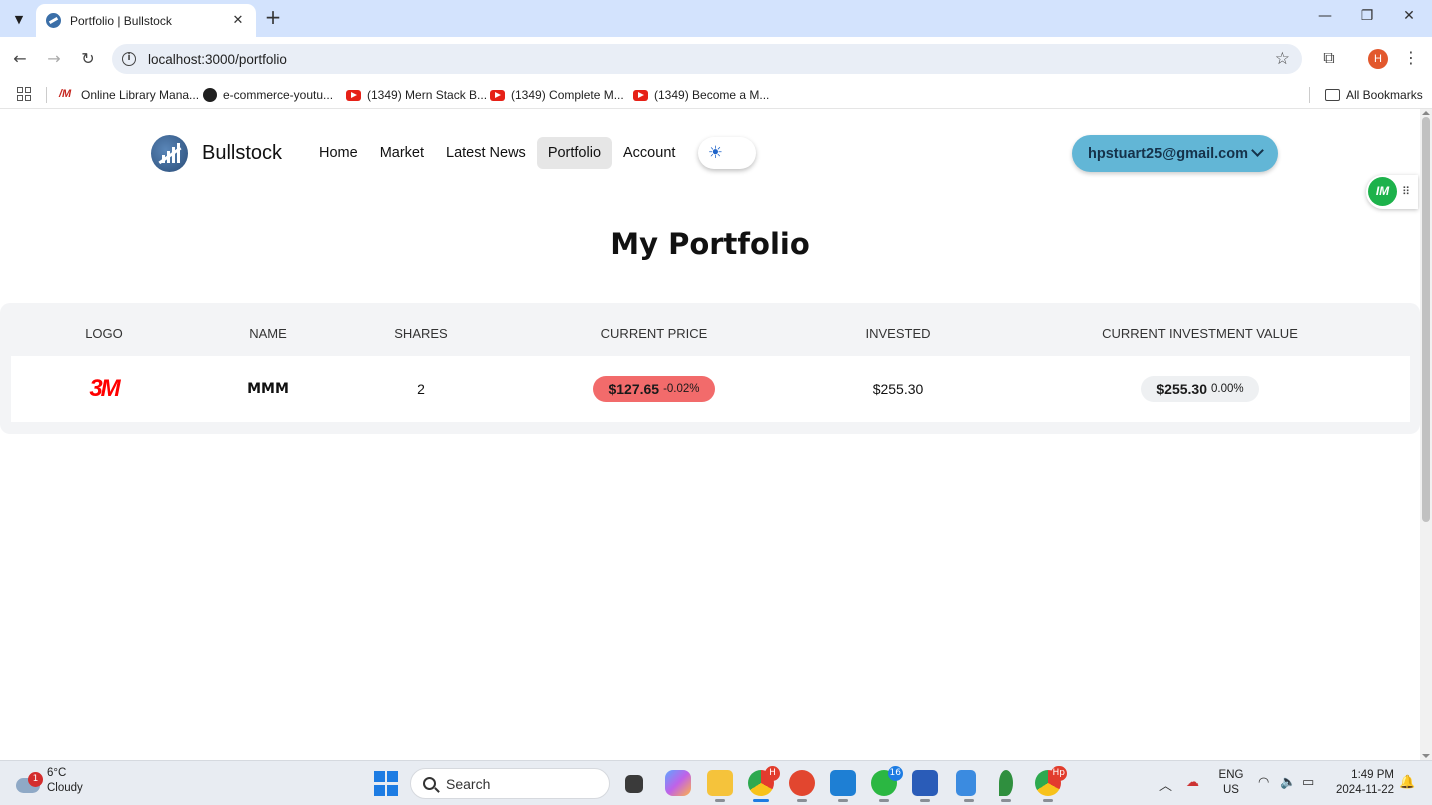  Describe the element at coordinates (216, 153) in the screenshot. I see `brand: Bullstock` at that location.